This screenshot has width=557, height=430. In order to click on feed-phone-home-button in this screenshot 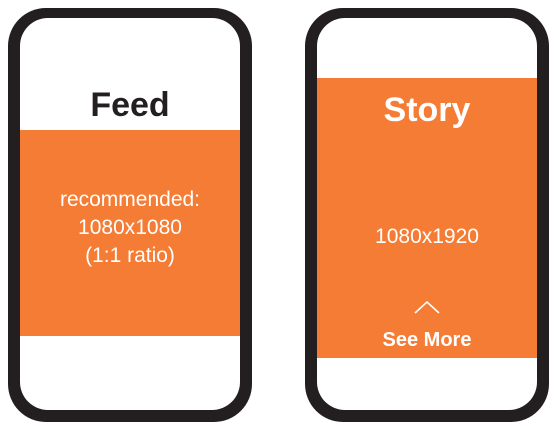, I will do `click(131, 399)`.